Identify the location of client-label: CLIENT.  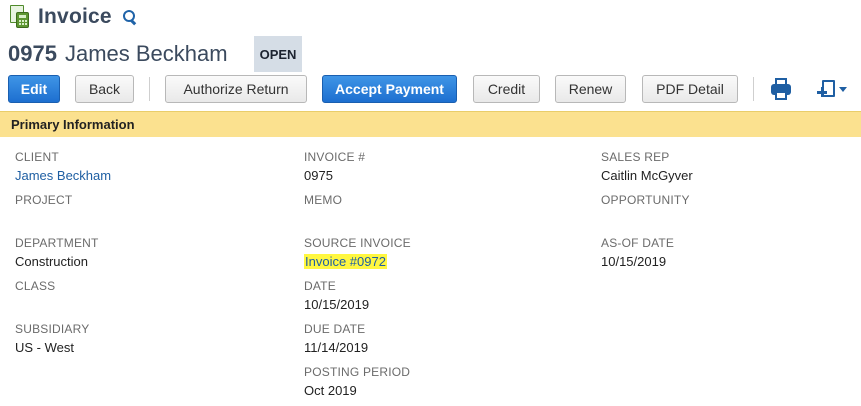
(37, 157).